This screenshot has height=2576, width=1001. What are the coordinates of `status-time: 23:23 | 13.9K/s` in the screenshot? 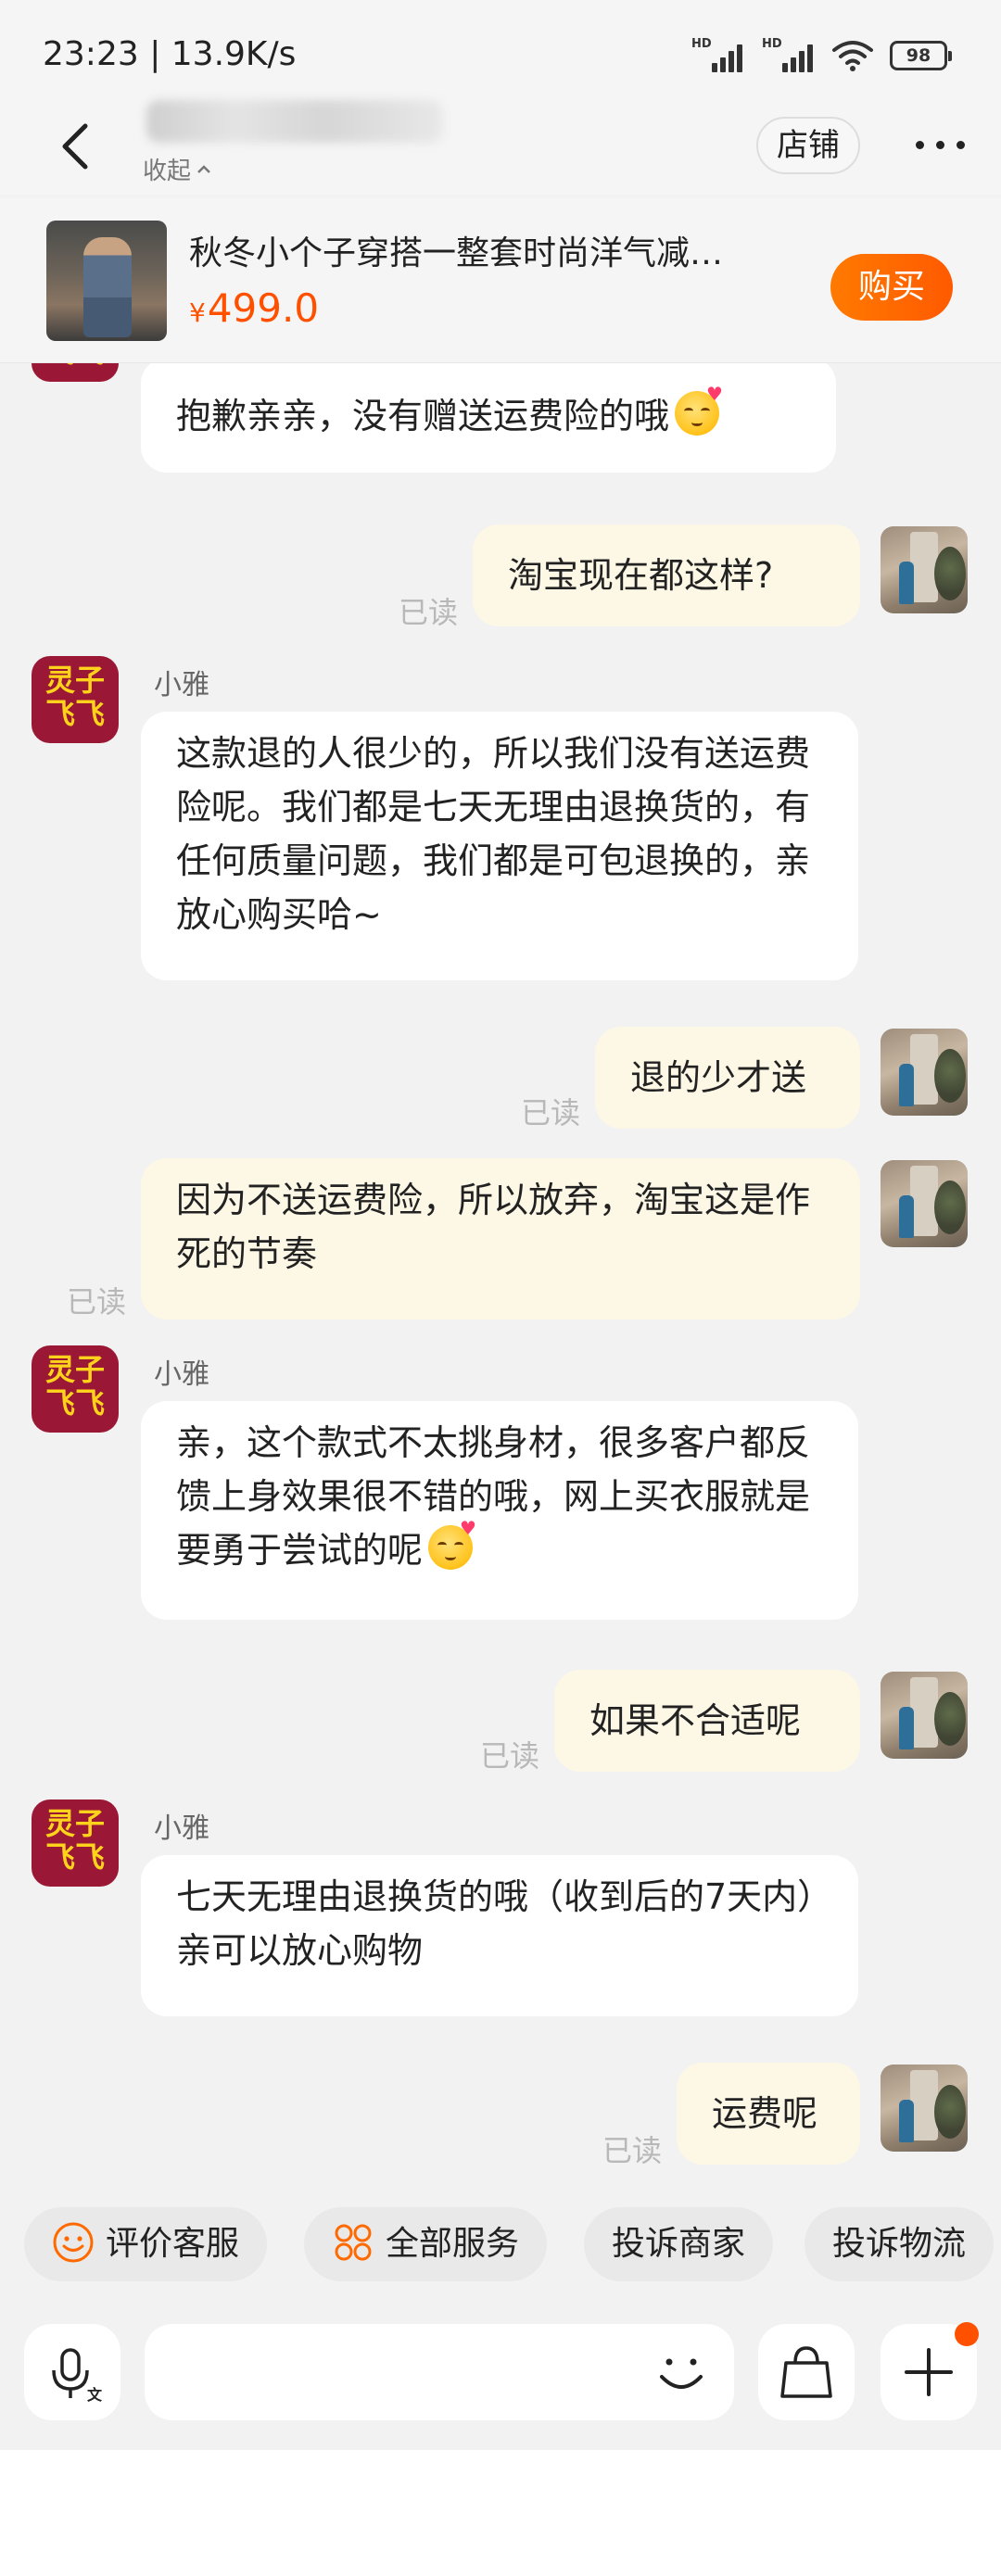 It's located at (170, 54).